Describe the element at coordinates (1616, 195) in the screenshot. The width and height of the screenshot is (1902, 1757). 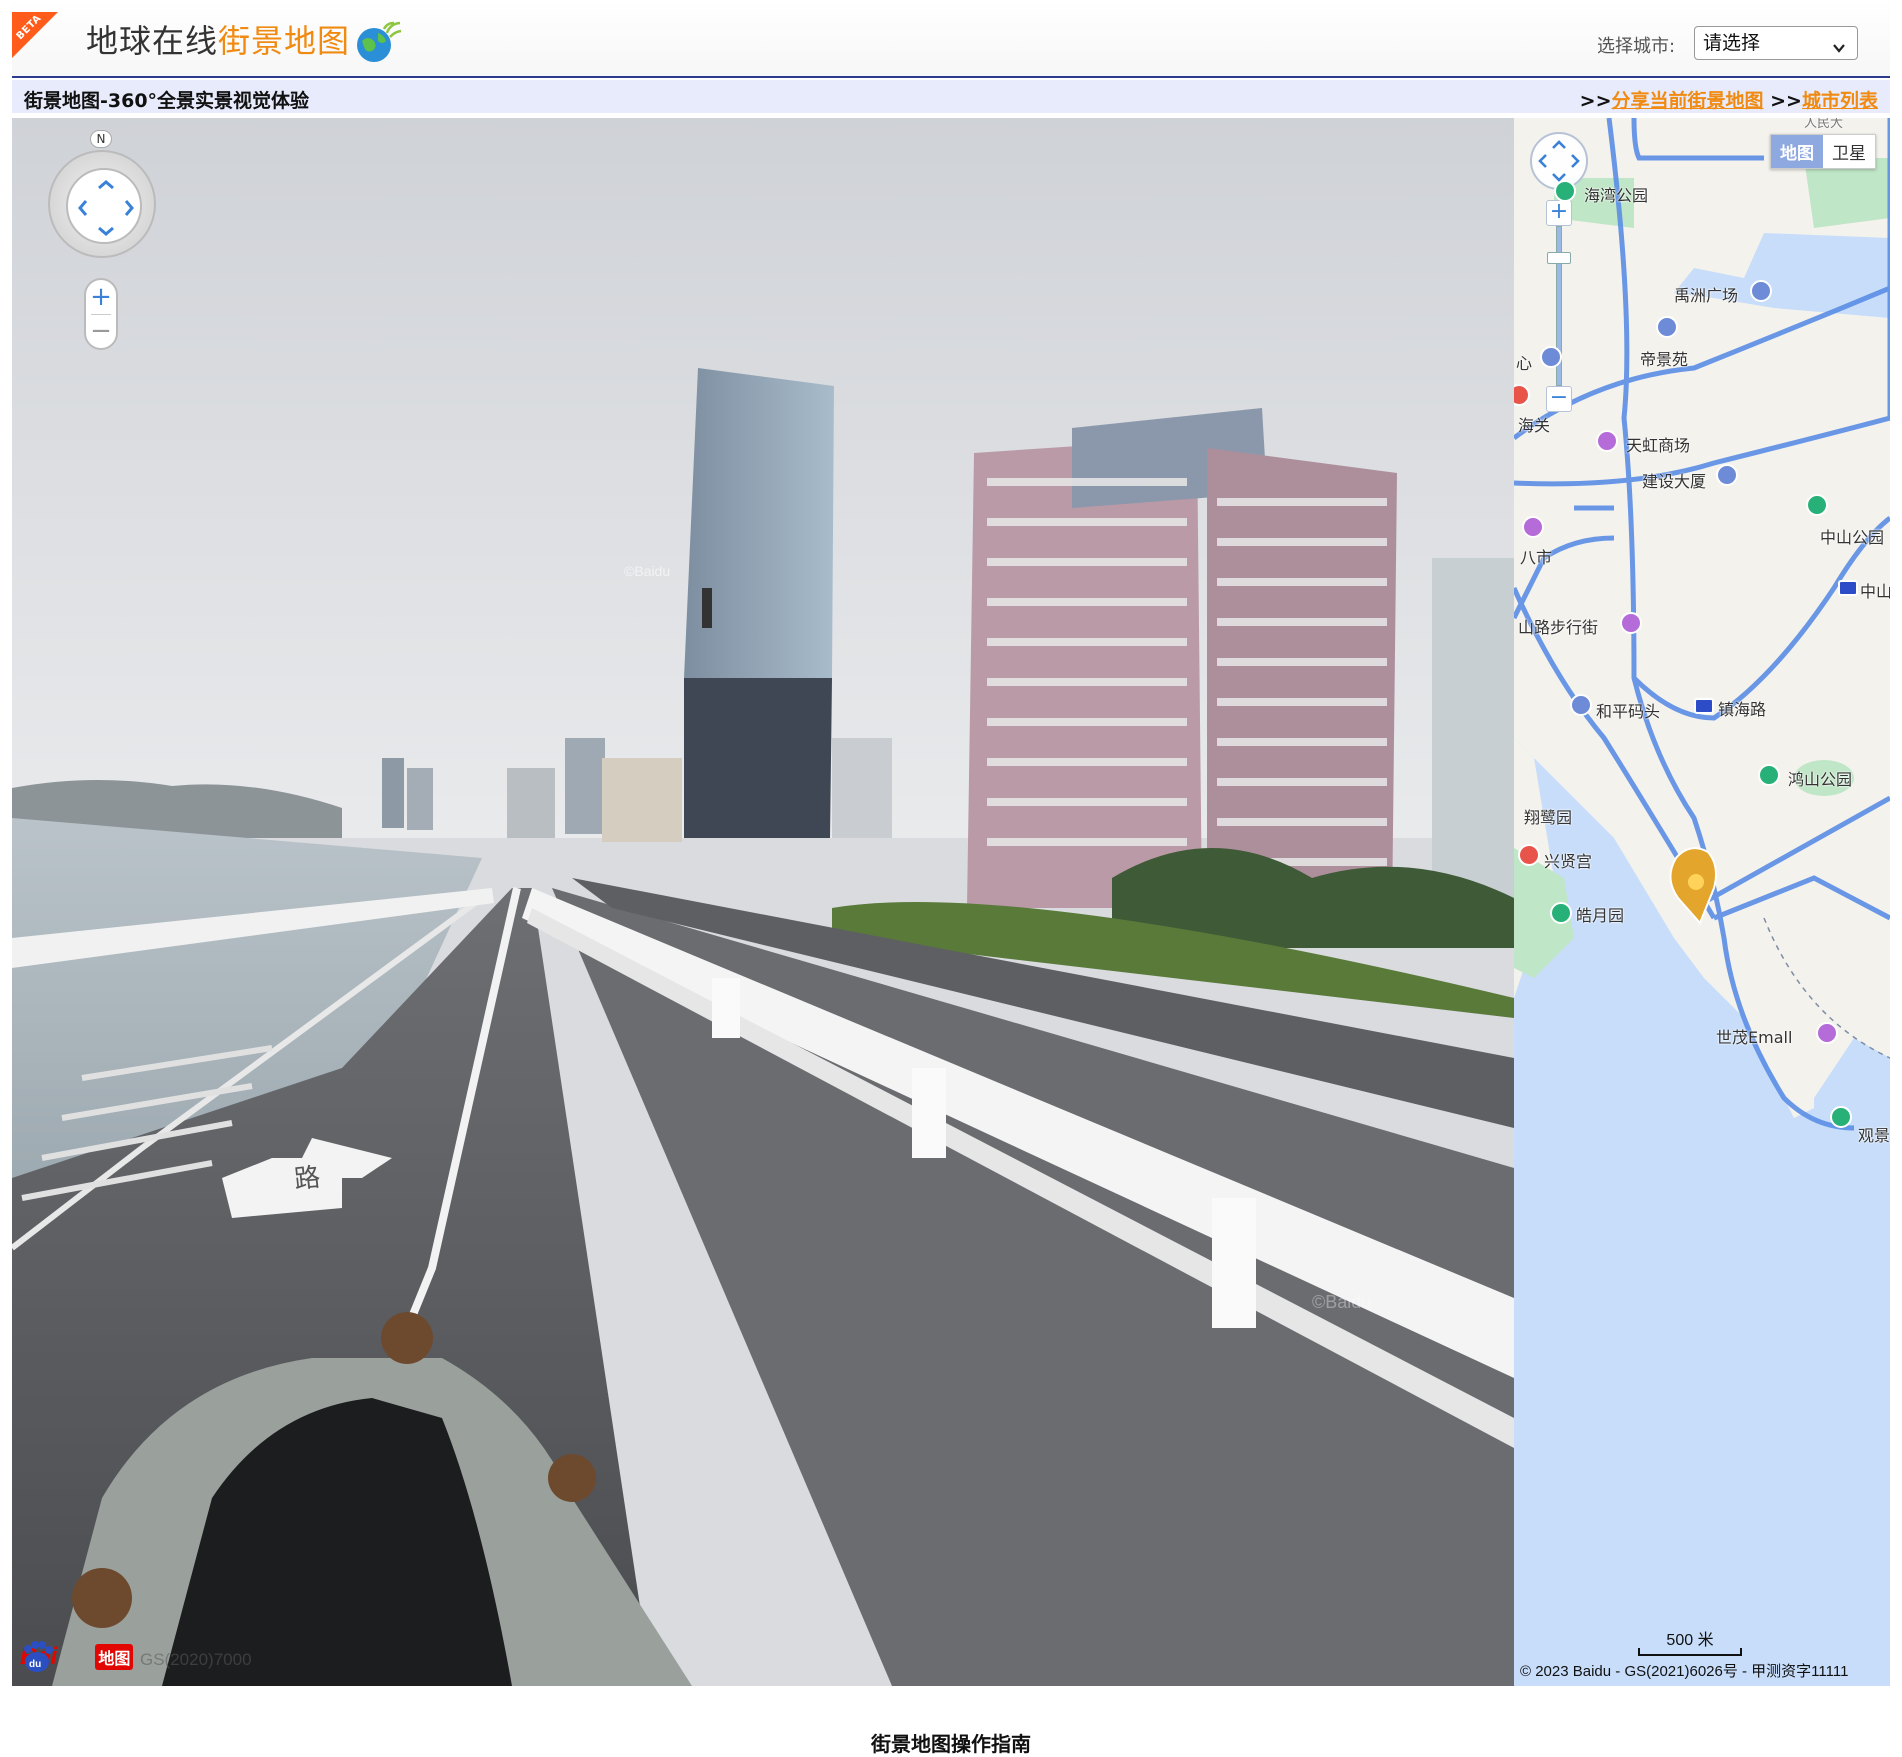
I see `map-label-haiwan-park: 海湾公园` at that location.